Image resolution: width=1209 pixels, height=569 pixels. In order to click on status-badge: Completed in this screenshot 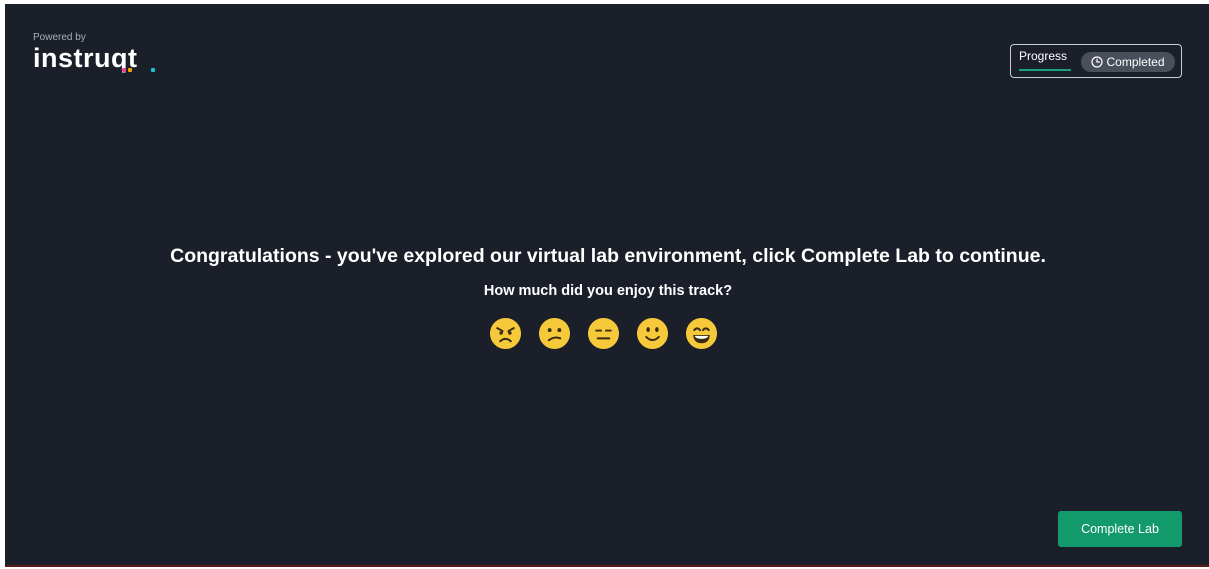, I will do `click(1128, 62)`.